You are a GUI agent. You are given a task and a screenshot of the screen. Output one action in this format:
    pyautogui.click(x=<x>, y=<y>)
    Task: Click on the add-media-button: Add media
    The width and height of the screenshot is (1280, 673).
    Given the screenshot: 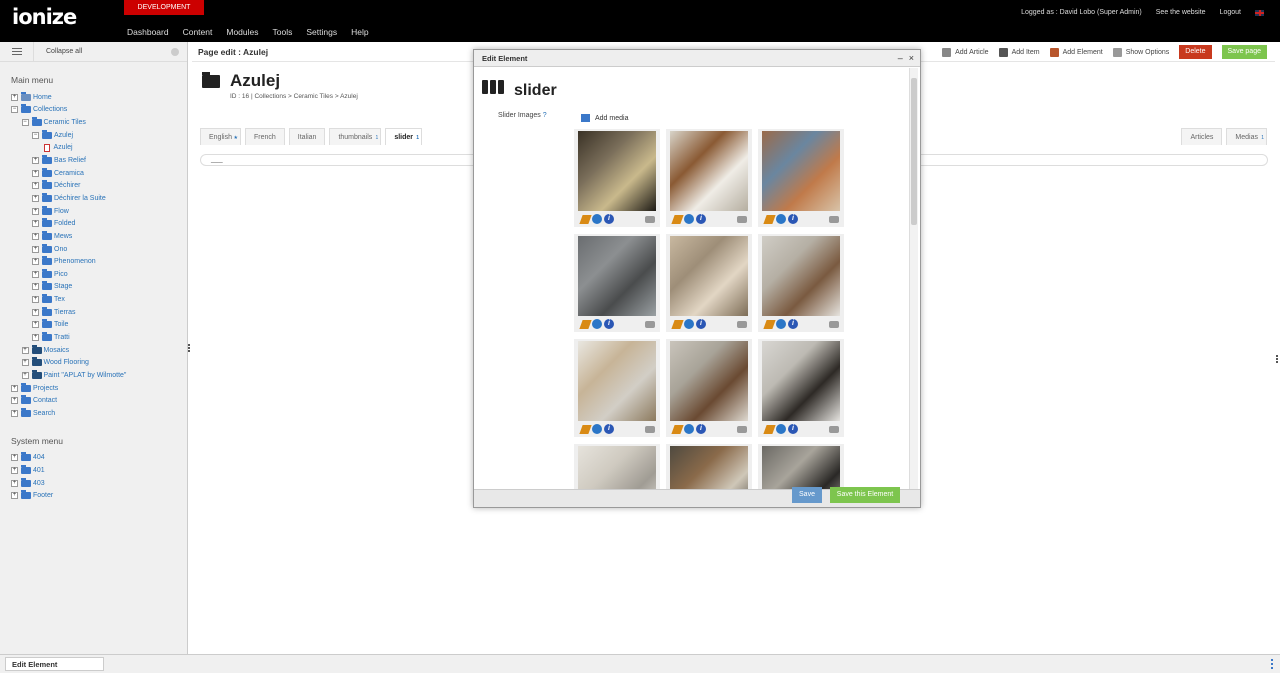 What is the action you would take?
    pyautogui.click(x=604, y=118)
    